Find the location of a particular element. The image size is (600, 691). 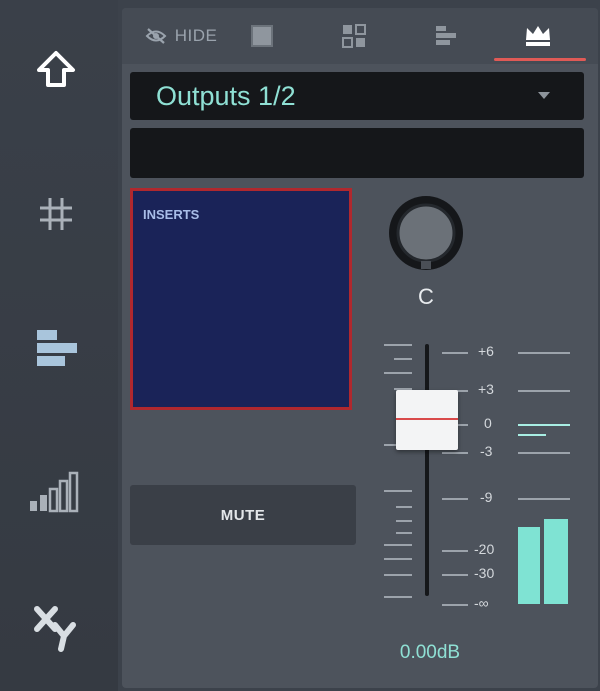

scale-label: 0 is located at coordinates (488, 423).